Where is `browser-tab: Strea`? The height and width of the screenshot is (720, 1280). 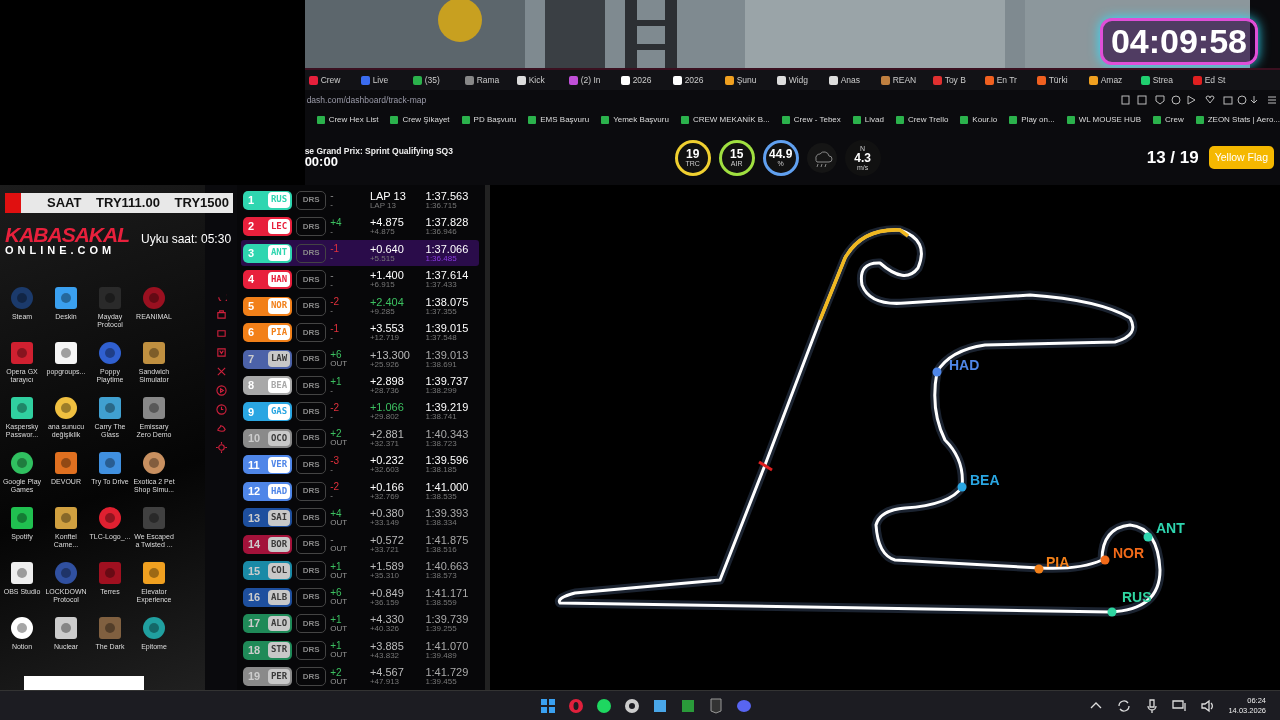 browser-tab: Strea is located at coordinates (1162, 80).